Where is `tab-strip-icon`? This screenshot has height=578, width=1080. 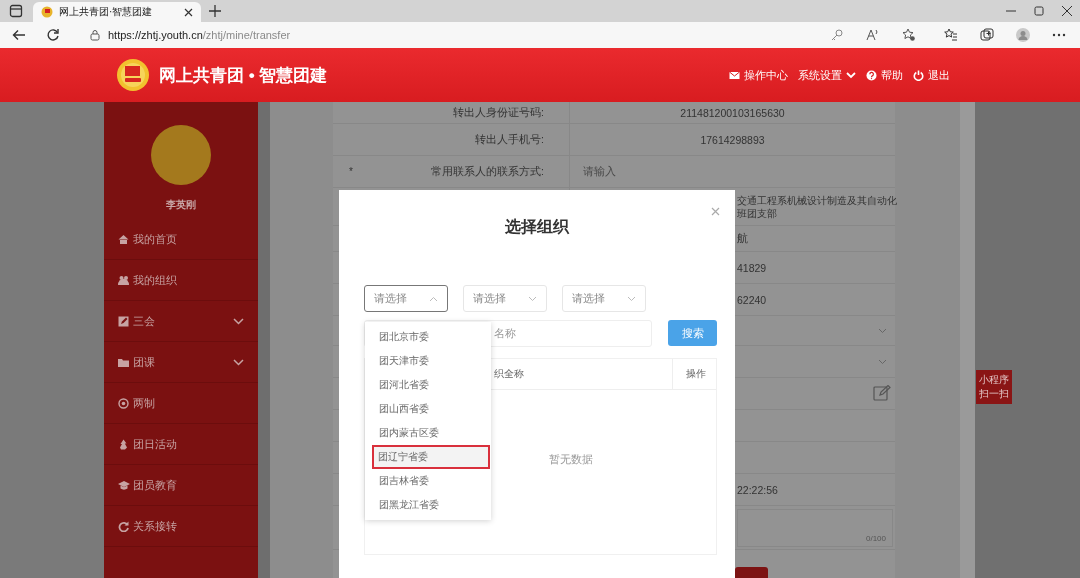
tab-strip-icon is located at coordinates (16, 11).